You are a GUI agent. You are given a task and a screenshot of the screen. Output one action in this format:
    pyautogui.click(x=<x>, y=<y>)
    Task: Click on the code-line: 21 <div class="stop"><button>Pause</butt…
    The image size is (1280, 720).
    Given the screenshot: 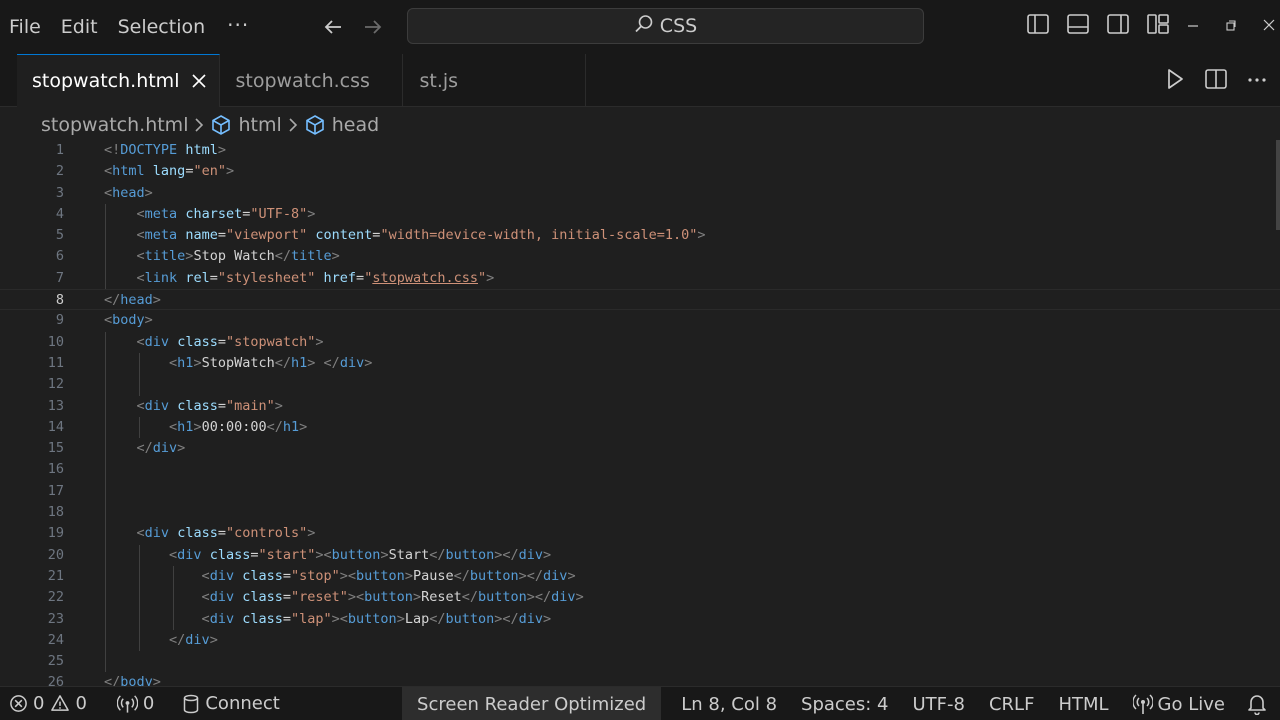 What is the action you would take?
    pyautogui.click(x=640, y=576)
    